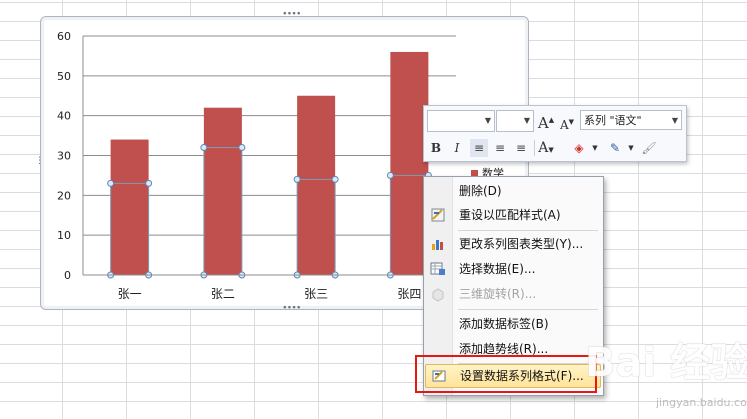  What do you see at coordinates (515, 121) in the screenshot?
I see `font-size-dropdown: ▼` at bounding box center [515, 121].